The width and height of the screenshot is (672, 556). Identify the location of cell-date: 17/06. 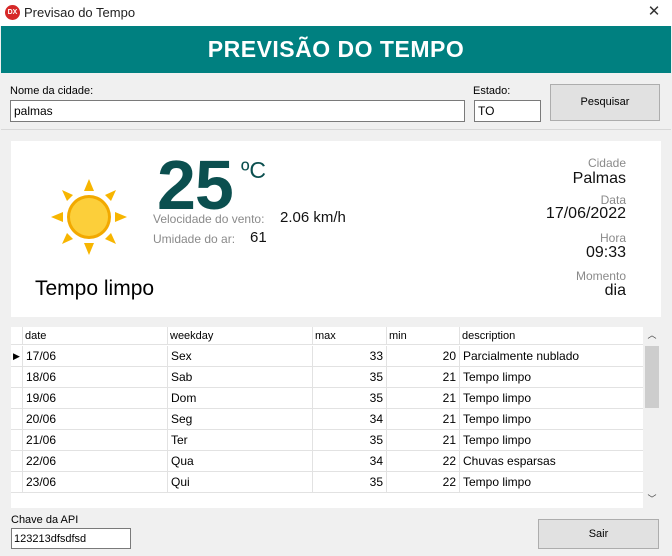
(95, 356).